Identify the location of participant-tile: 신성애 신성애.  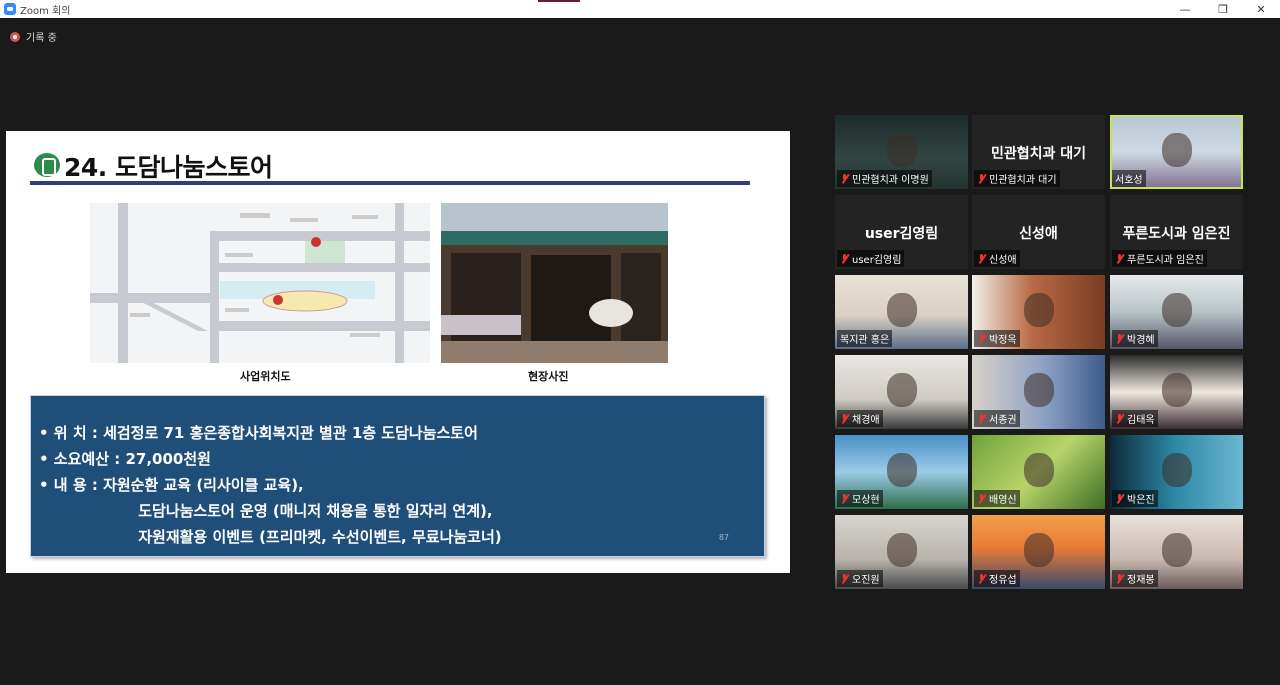
(1038, 232).